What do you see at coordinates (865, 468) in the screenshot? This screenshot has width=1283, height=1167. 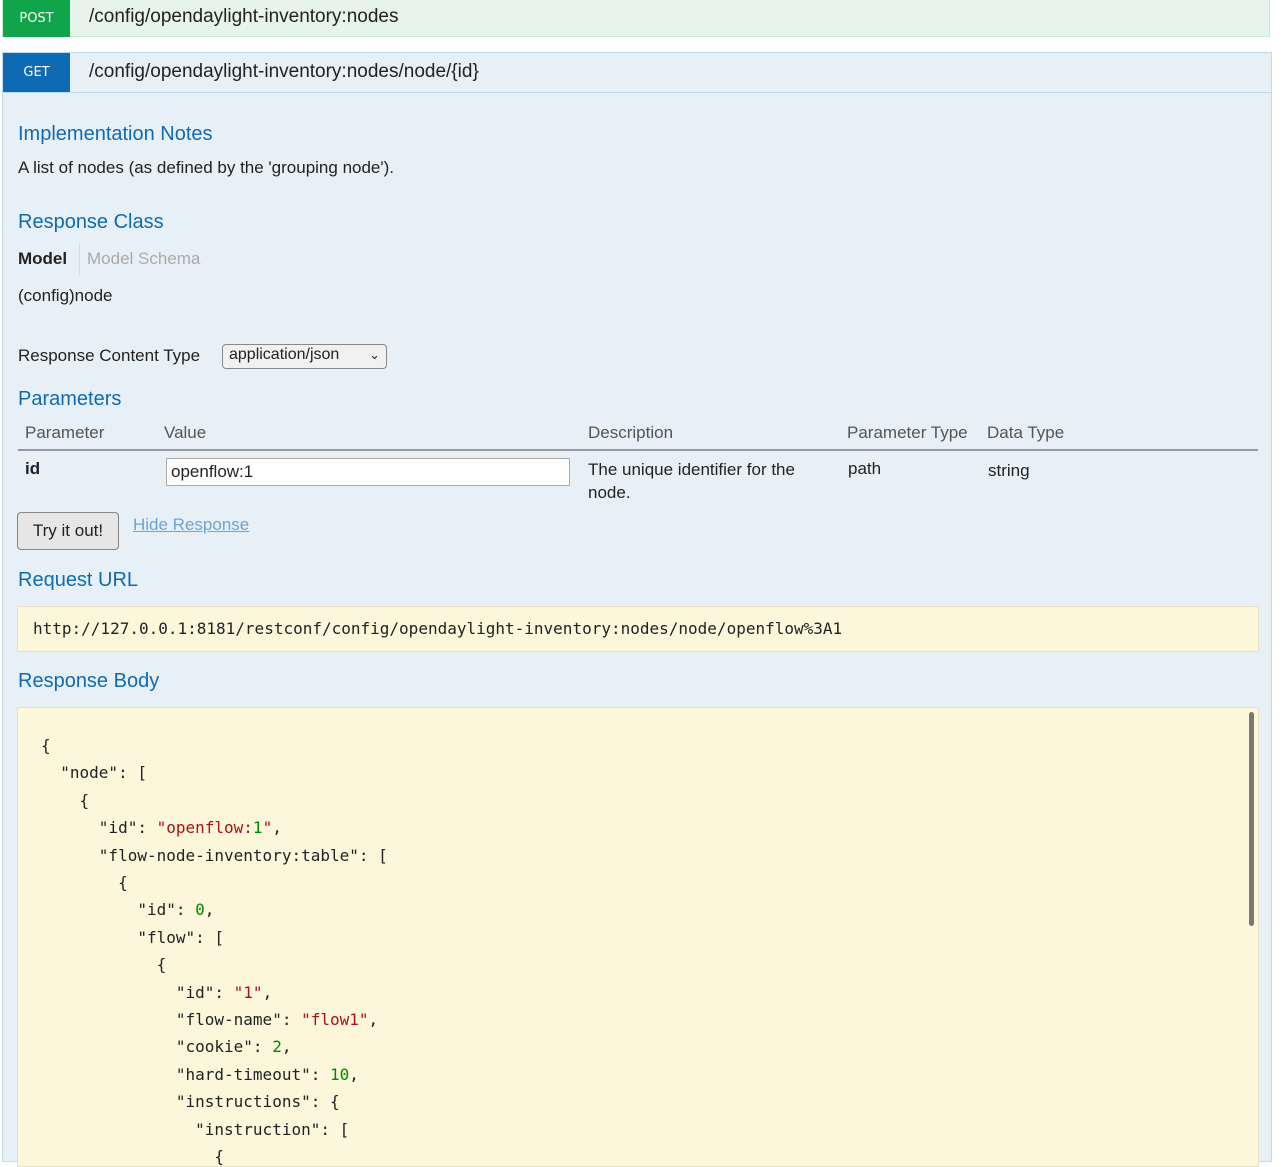 I see `param-type: path` at bounding box center [865, 468].